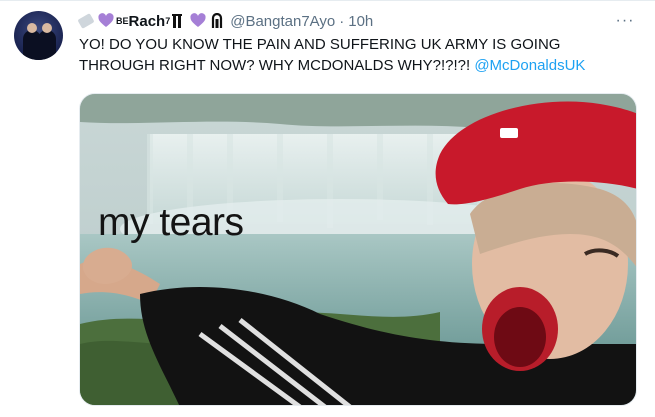 The width and height of the screenshot is (655, 417). What do you see at coordinates (47, 45) in the screenshot?
I see `avatar-figure` at bounding box center [47, 45].